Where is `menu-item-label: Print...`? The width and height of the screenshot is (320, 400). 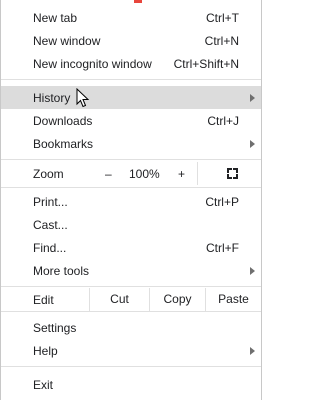
menu-item-label: Print... is located at coordinates (50, 201).